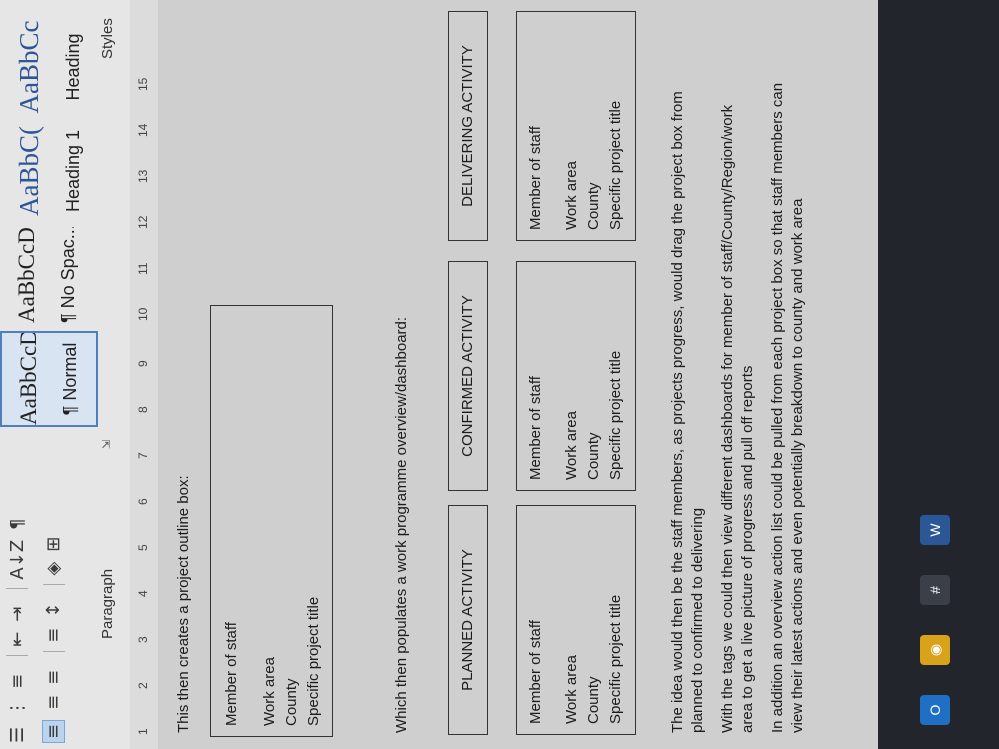 The width and height of the screenshot is (999, 749). What do you see at coordinates (17, 708) in the screenshot?
I see `numbering-icon: ⋮` at bounding box center [17, 708].